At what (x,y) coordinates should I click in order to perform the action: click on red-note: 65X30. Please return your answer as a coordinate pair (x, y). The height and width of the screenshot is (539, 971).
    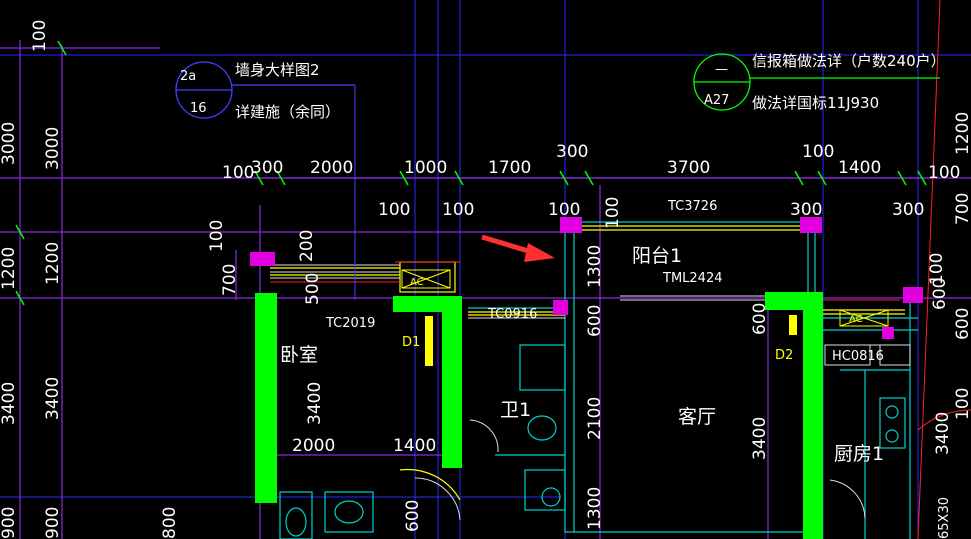
    Looking at the image, I should click on (944, 518).